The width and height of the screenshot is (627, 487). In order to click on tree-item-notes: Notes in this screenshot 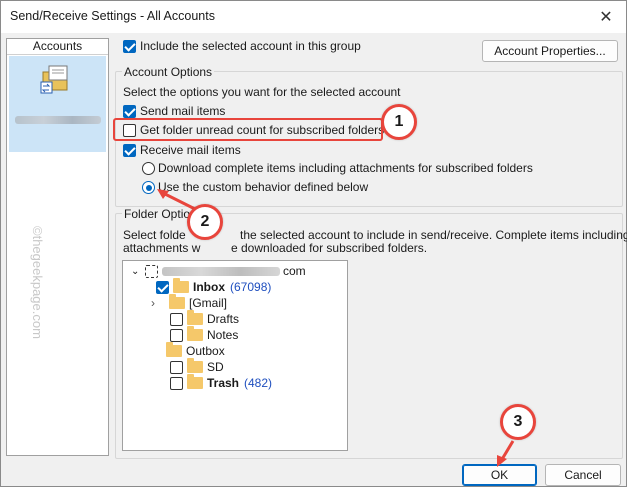, I will do `click(204, 334)`.